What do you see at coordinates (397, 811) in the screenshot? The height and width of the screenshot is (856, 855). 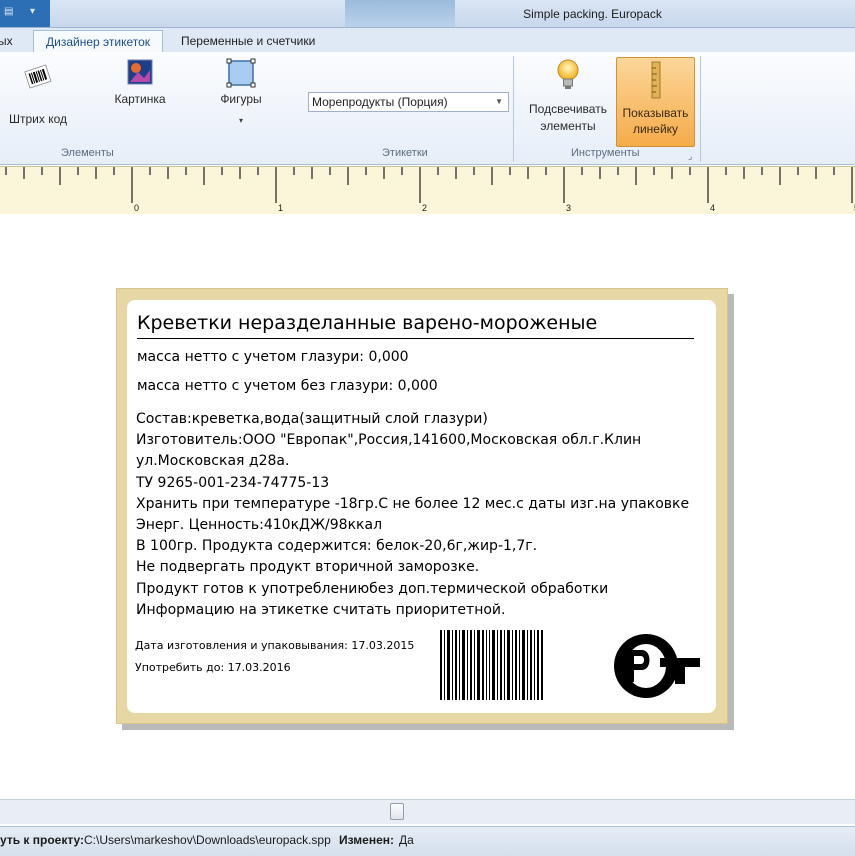 I see `scrollbar-thumb` at bounding box center [397, 811].